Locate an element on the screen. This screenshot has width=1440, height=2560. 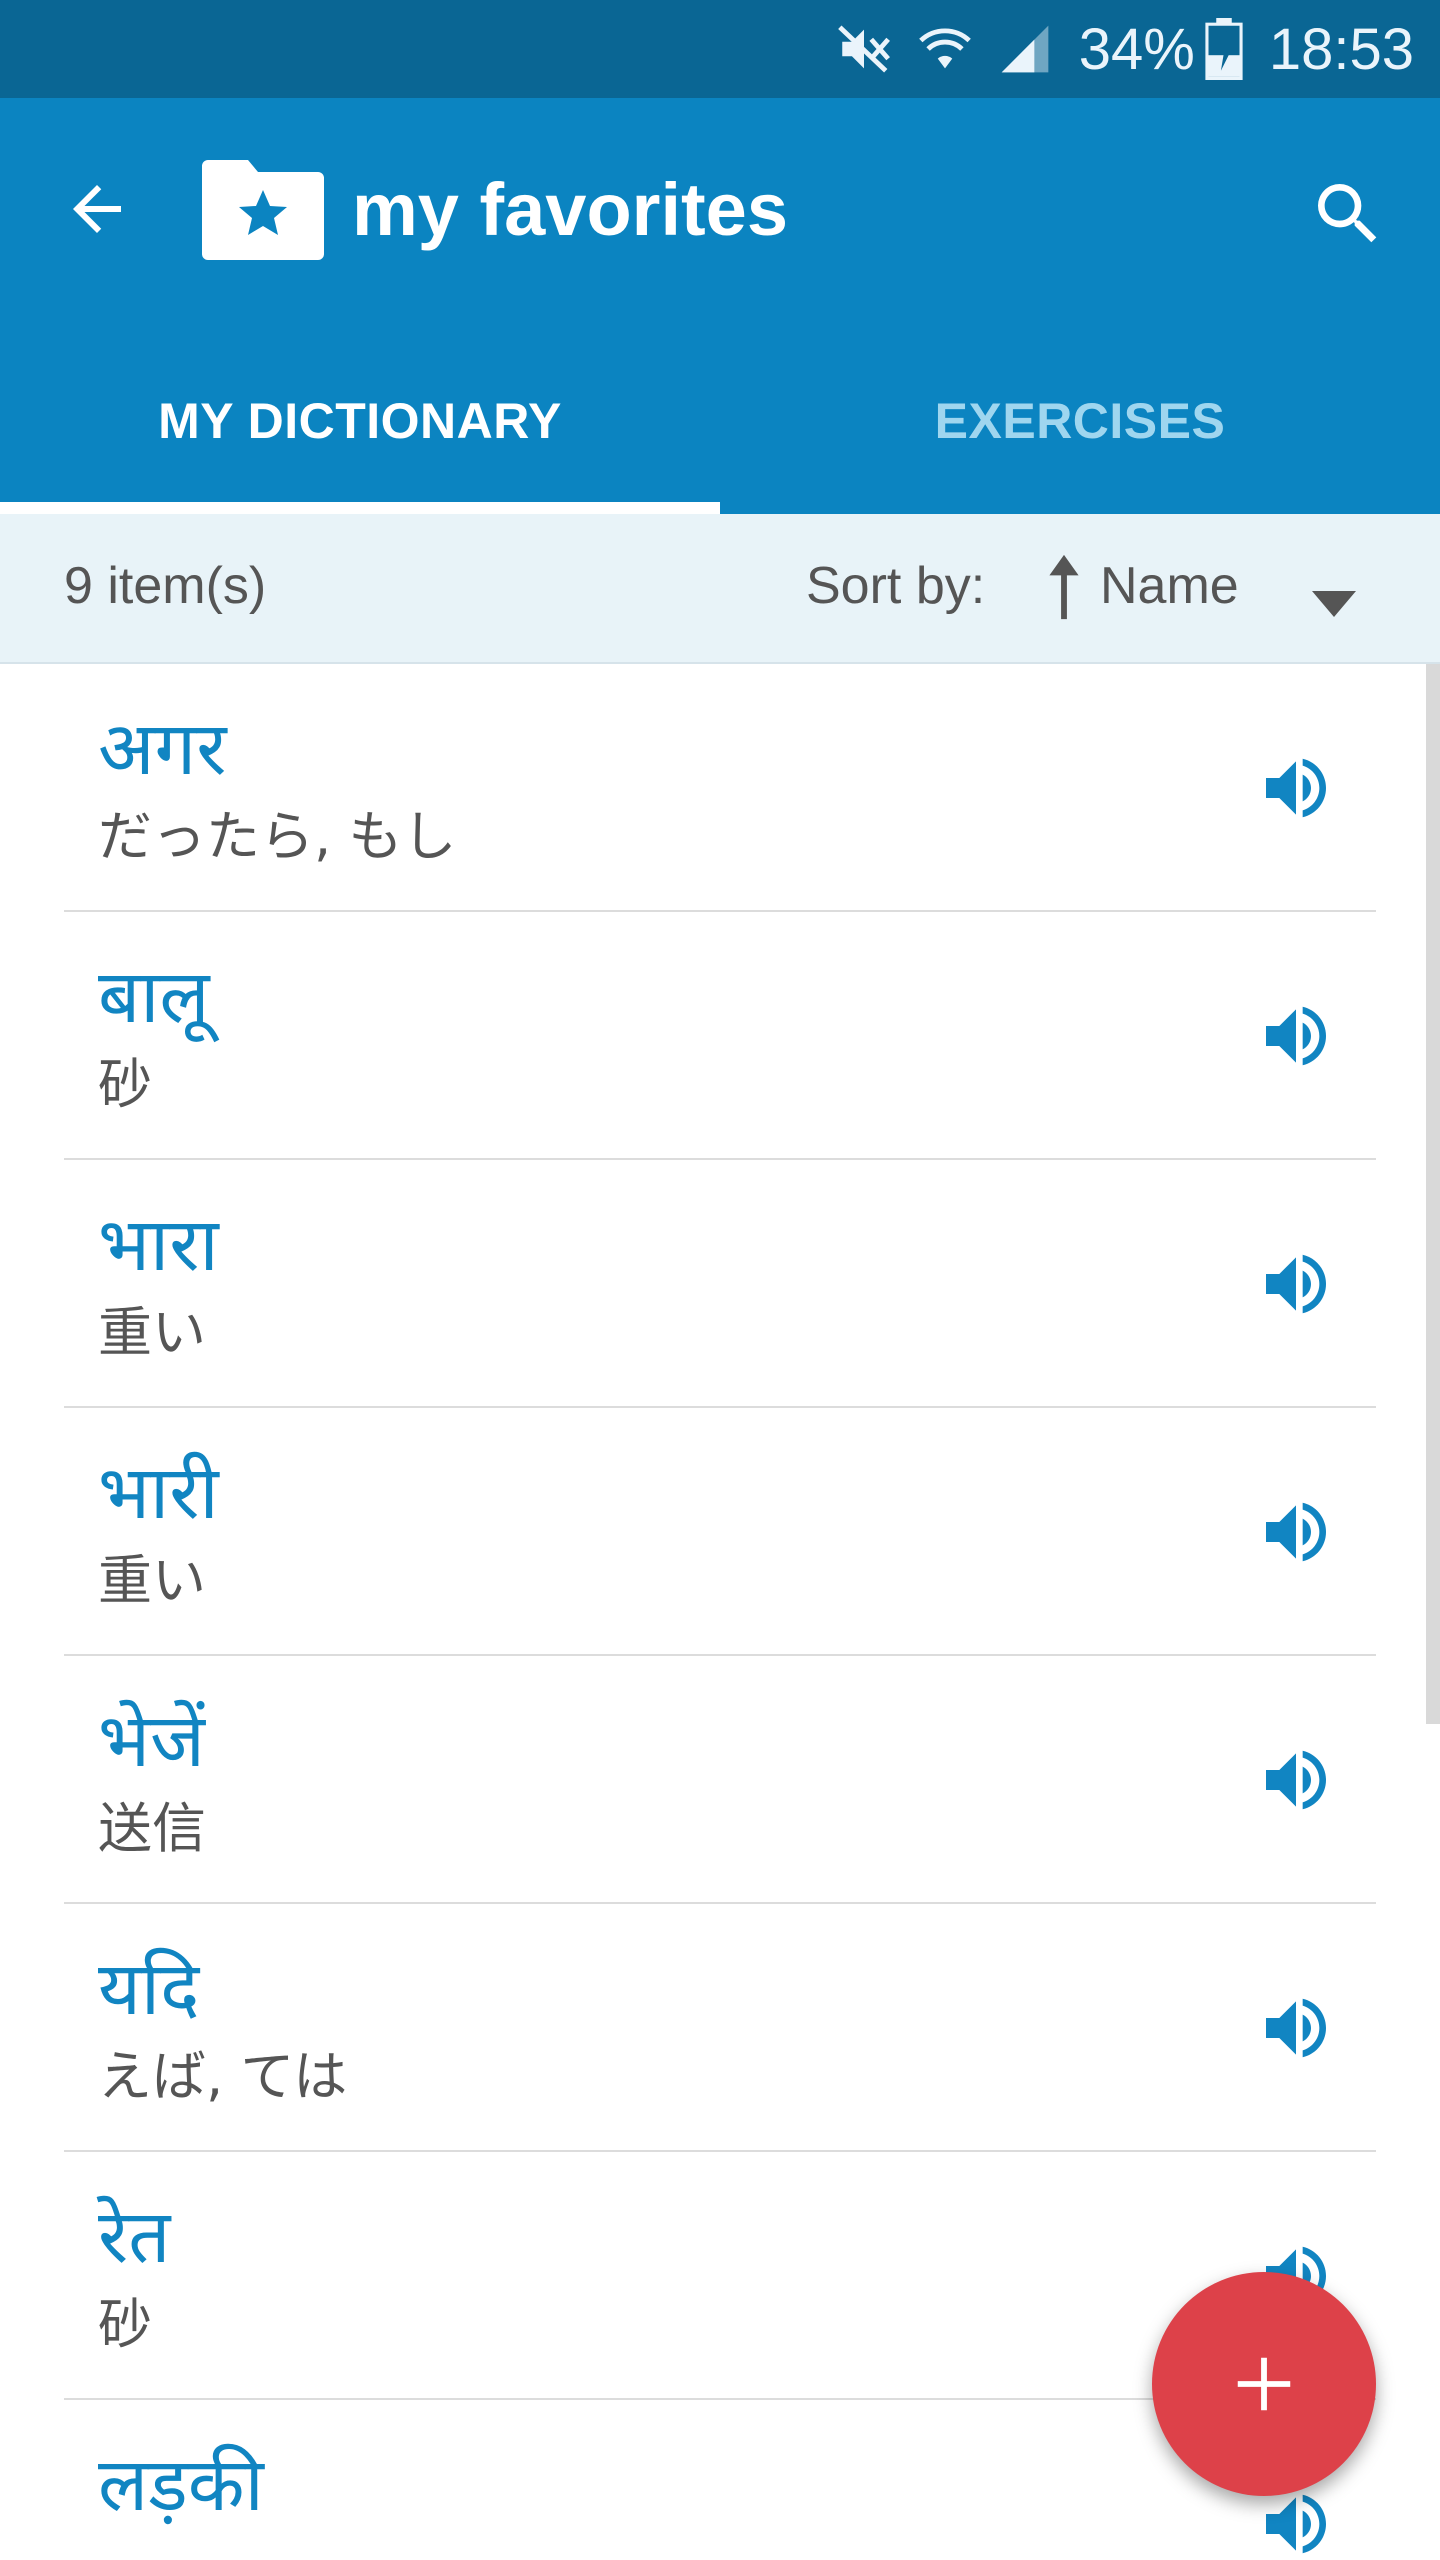
tab-bar: MY DICTIONARY EXERCISES is located at coordinates (720, 421).